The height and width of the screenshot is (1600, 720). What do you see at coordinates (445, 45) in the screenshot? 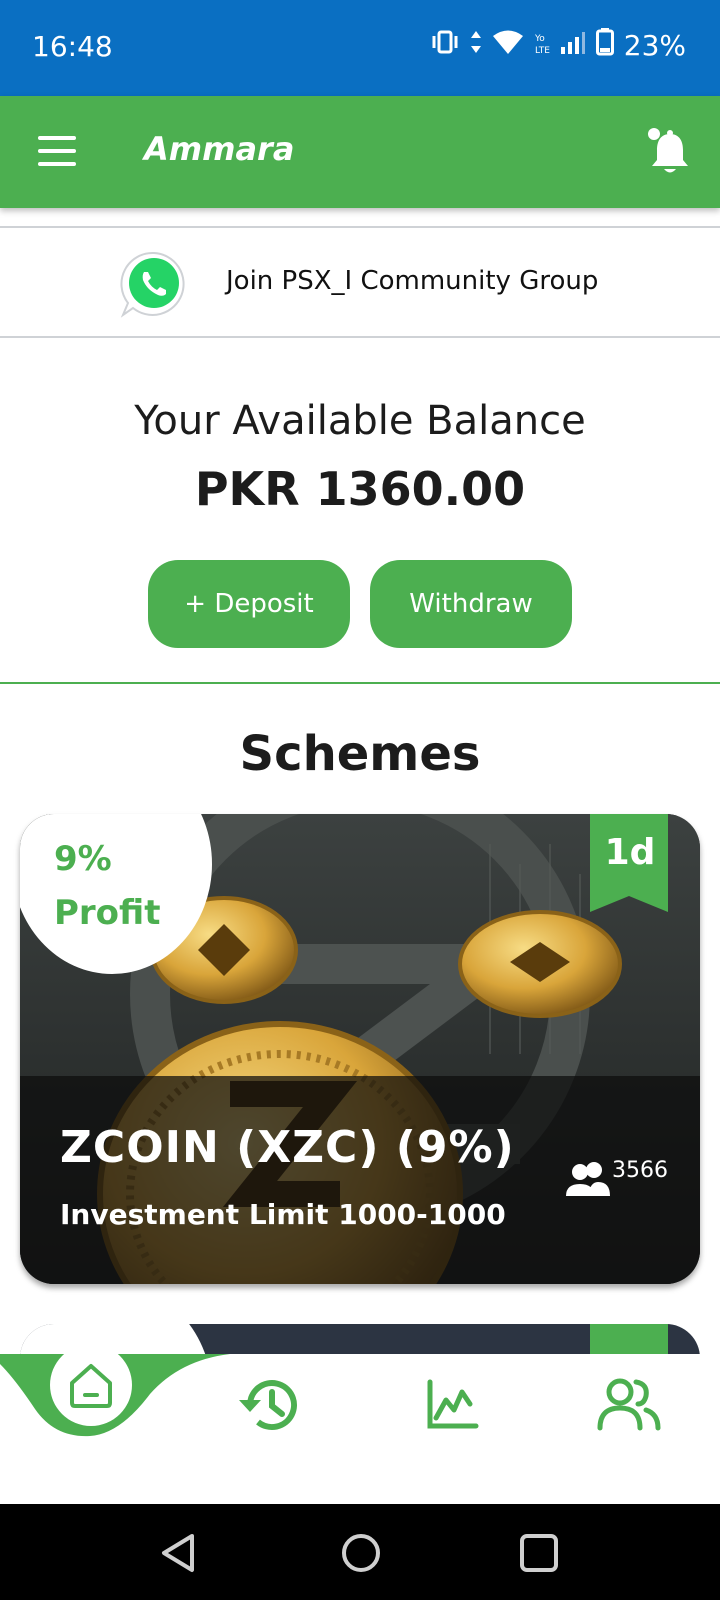
I see `vibrate-icon` at bounding box center [445, 45].